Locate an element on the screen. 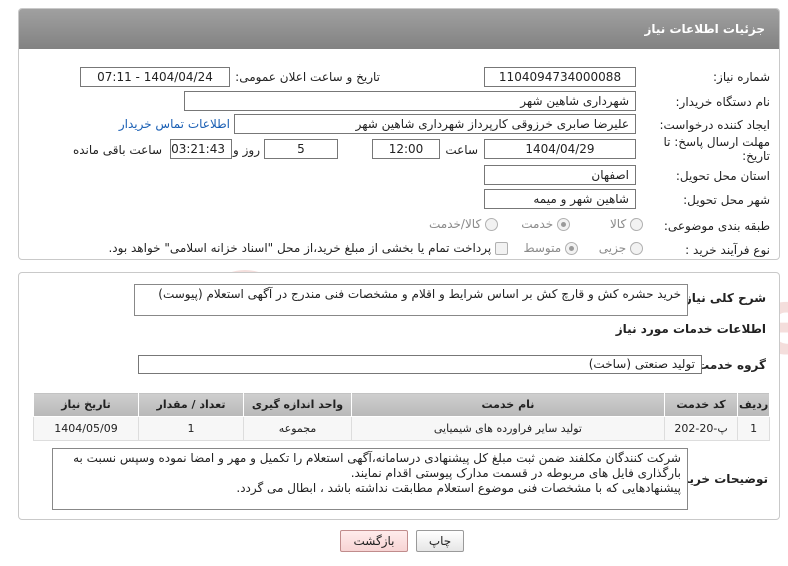 This screenshot has width=788, height=566. category-option-service: خدمت is located at coordinates (545, 224).